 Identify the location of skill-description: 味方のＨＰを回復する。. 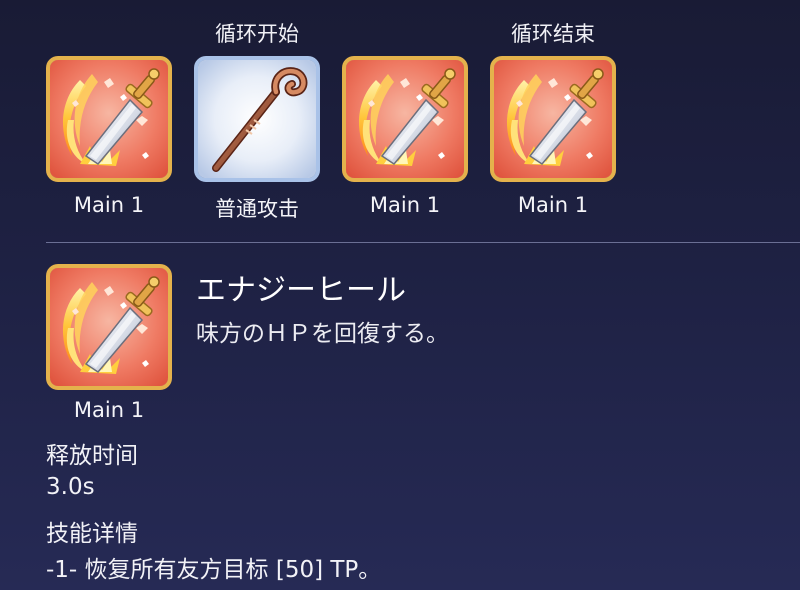
(322, 334).